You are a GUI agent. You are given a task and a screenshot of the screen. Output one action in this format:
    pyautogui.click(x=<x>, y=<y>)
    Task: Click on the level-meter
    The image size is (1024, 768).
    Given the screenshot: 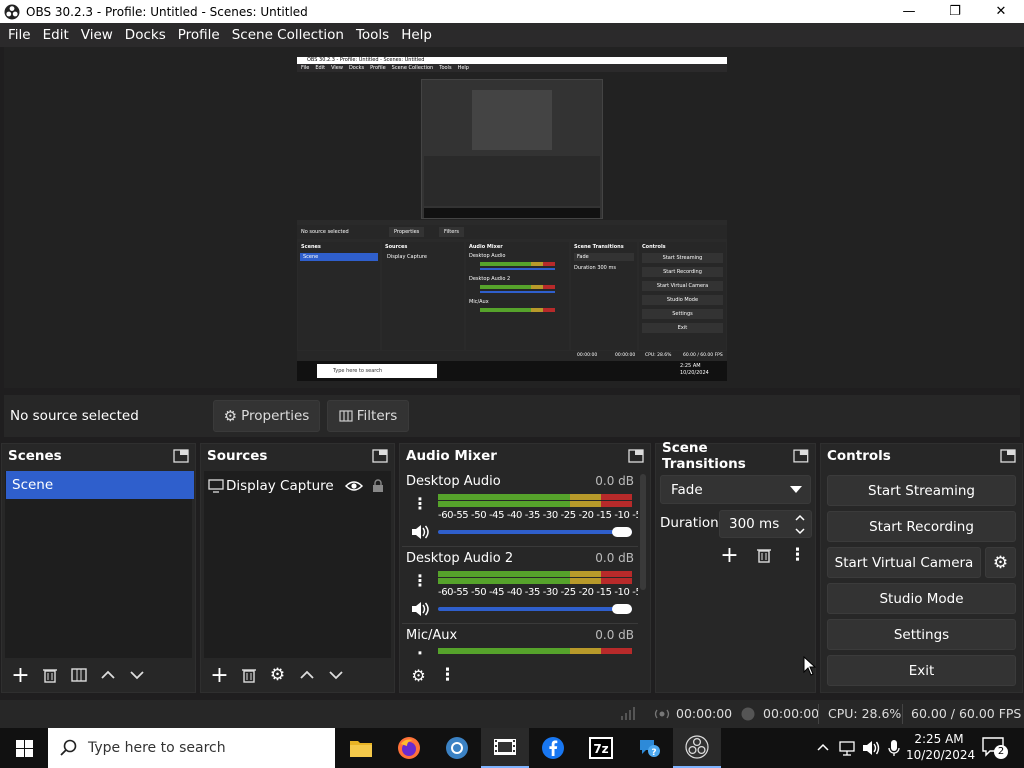 What is the action you would take?
    pyautogui.click(x=535, y=504)
    